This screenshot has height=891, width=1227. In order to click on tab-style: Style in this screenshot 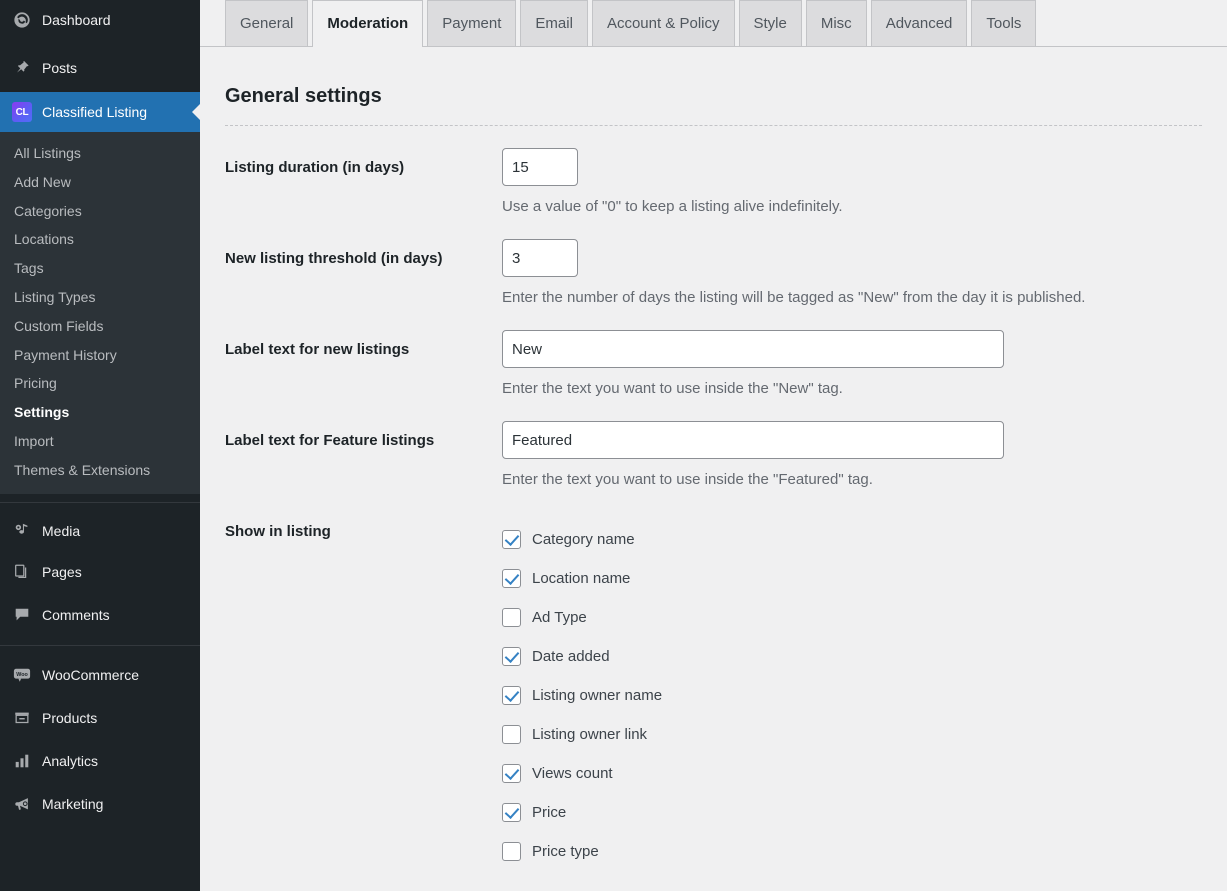, I will do `click(770, 23)`.